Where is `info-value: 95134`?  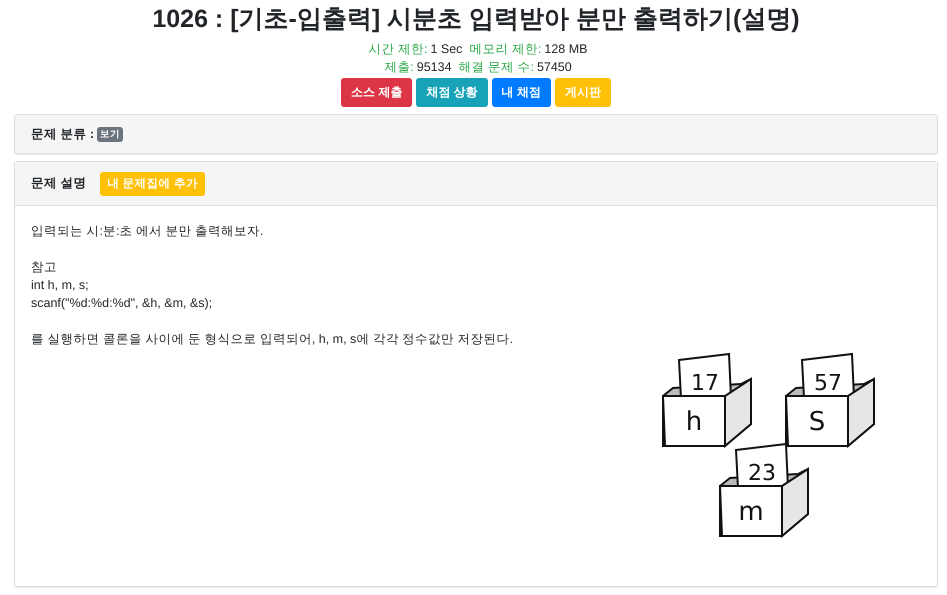
info-value: 95134 is located at coordinates (434, 67).